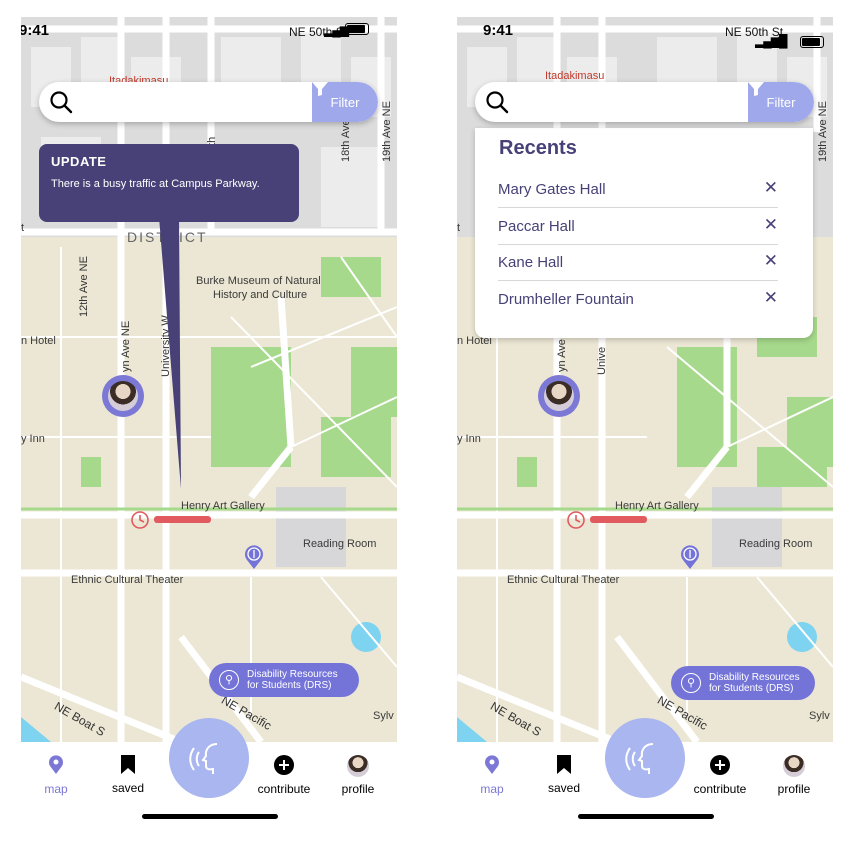 The height and width of the screenshot is (849, 853). What do you see at coordinates (575, 76) in the screenshot?
I see `map-label-itadakimasu: Itadakimasu` at bounding box center [575, 76].